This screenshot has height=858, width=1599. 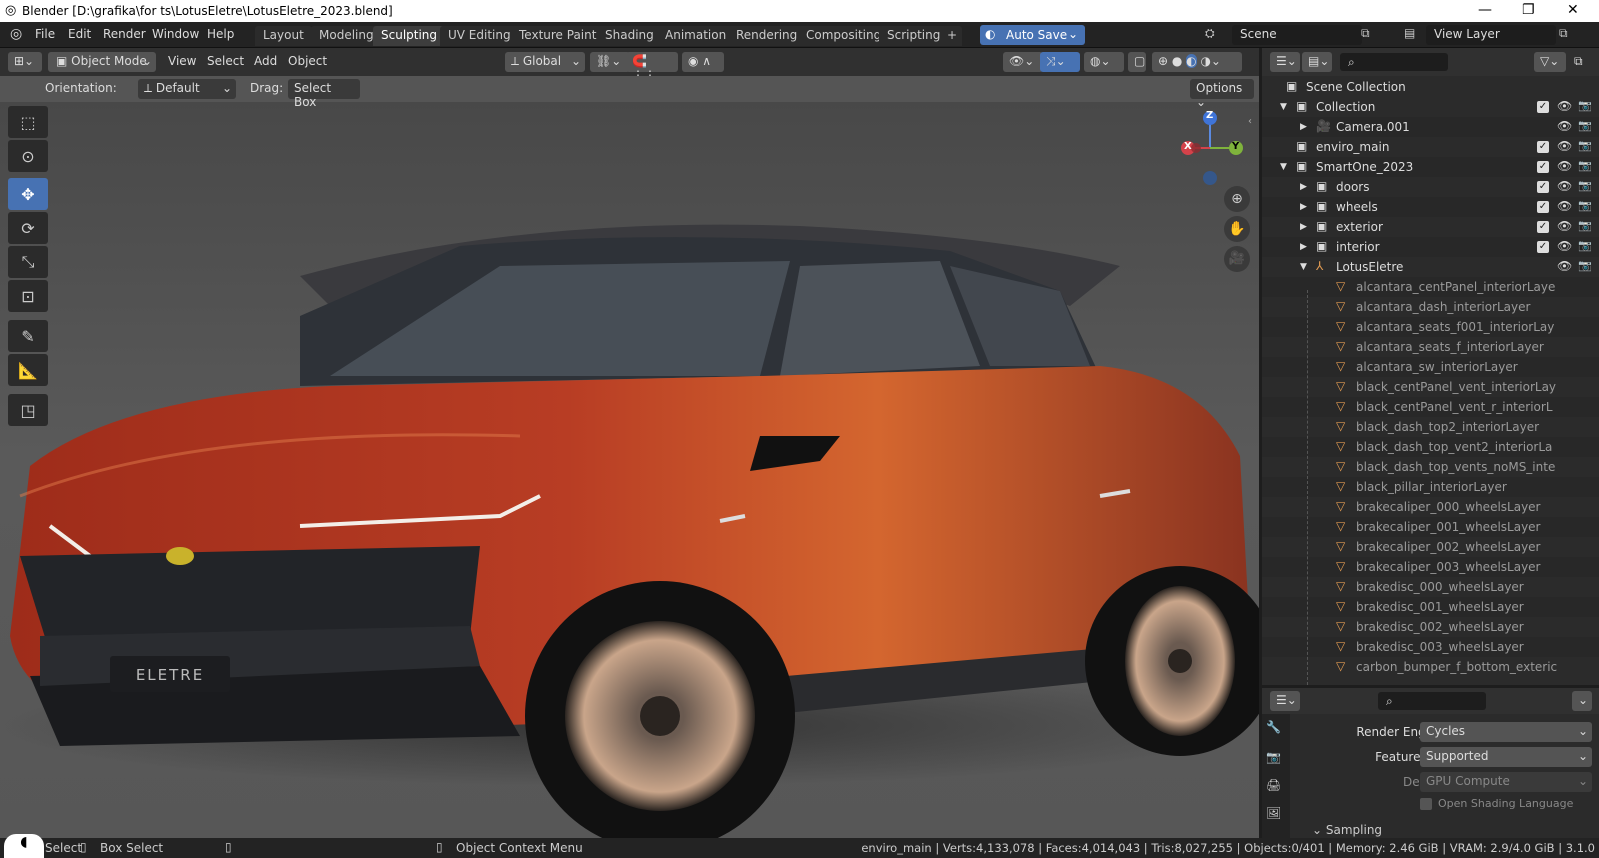 I want to click on outliner-mesh-row: ▽ black_centPanel_vent_interiorLay, so click(x=1430, y=387).